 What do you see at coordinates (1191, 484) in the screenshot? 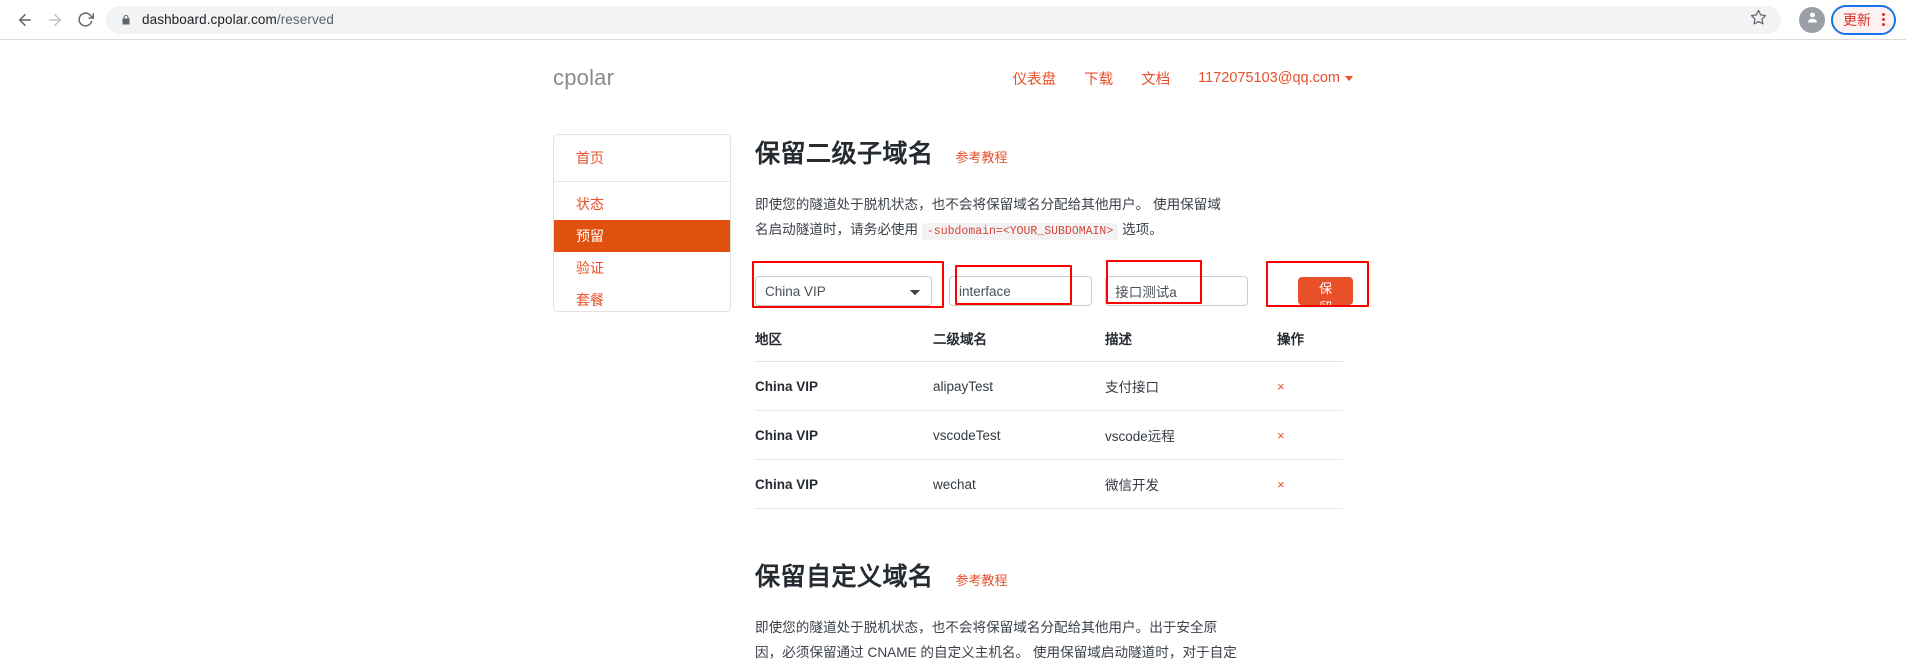
I see `cell-description: 微信开发` at bounding box center [1191, 484].